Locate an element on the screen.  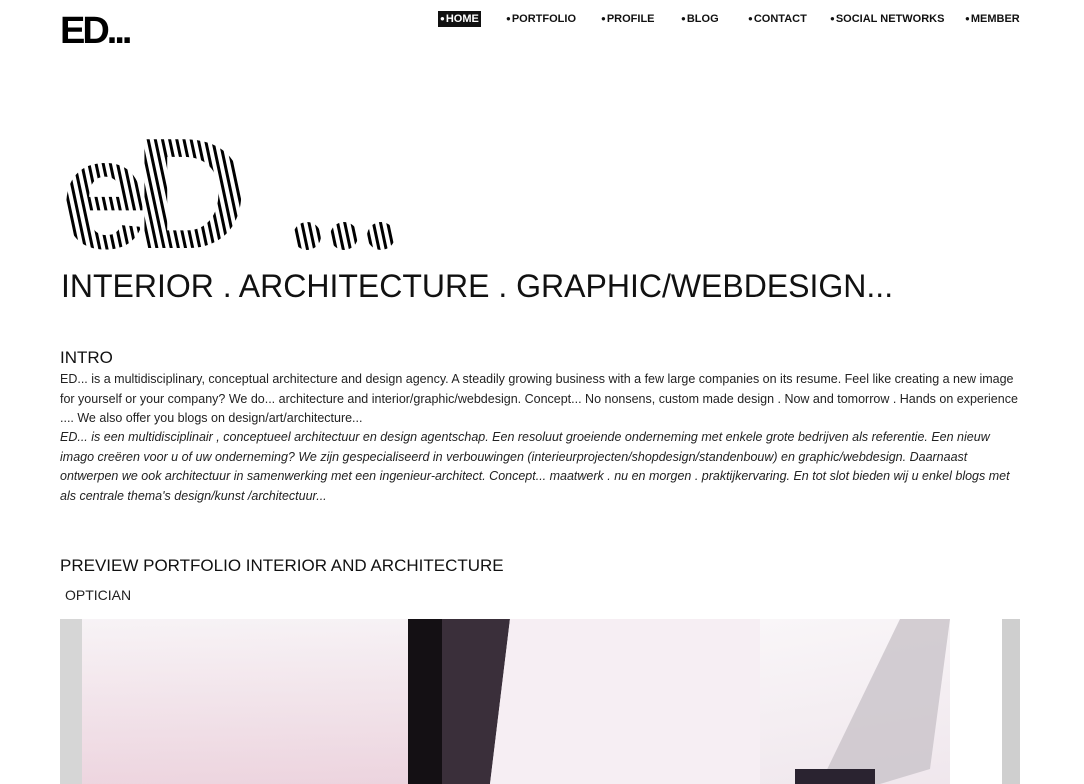
project-label: OPTICIAN is located at coordinates (98, 595).